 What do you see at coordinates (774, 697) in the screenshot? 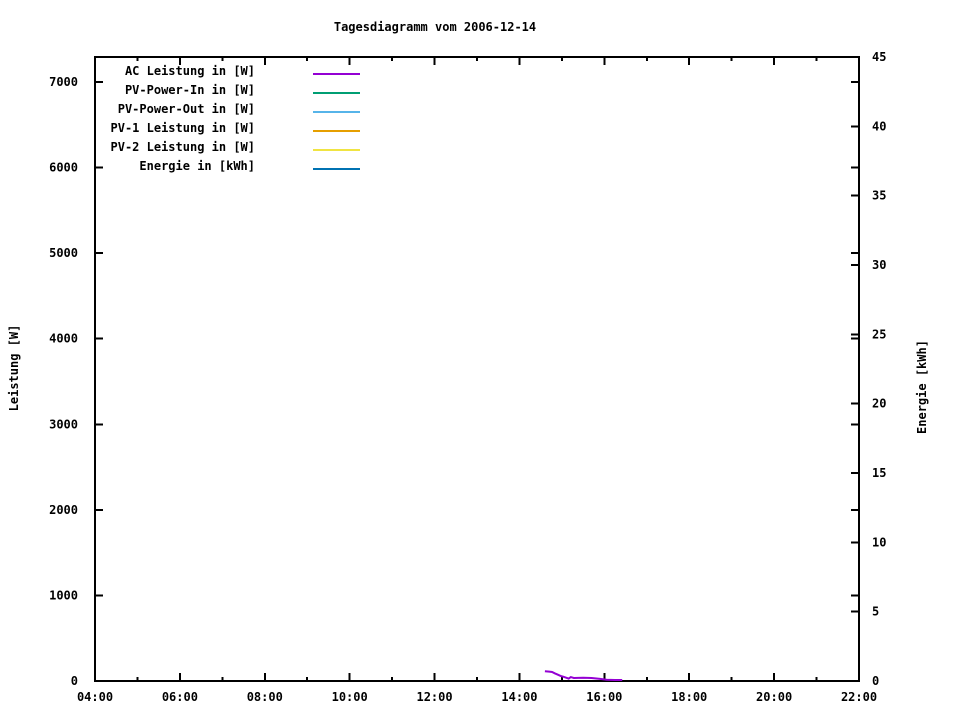
I see `x-tick-label: 20:00` at bounding box center [774, 697].